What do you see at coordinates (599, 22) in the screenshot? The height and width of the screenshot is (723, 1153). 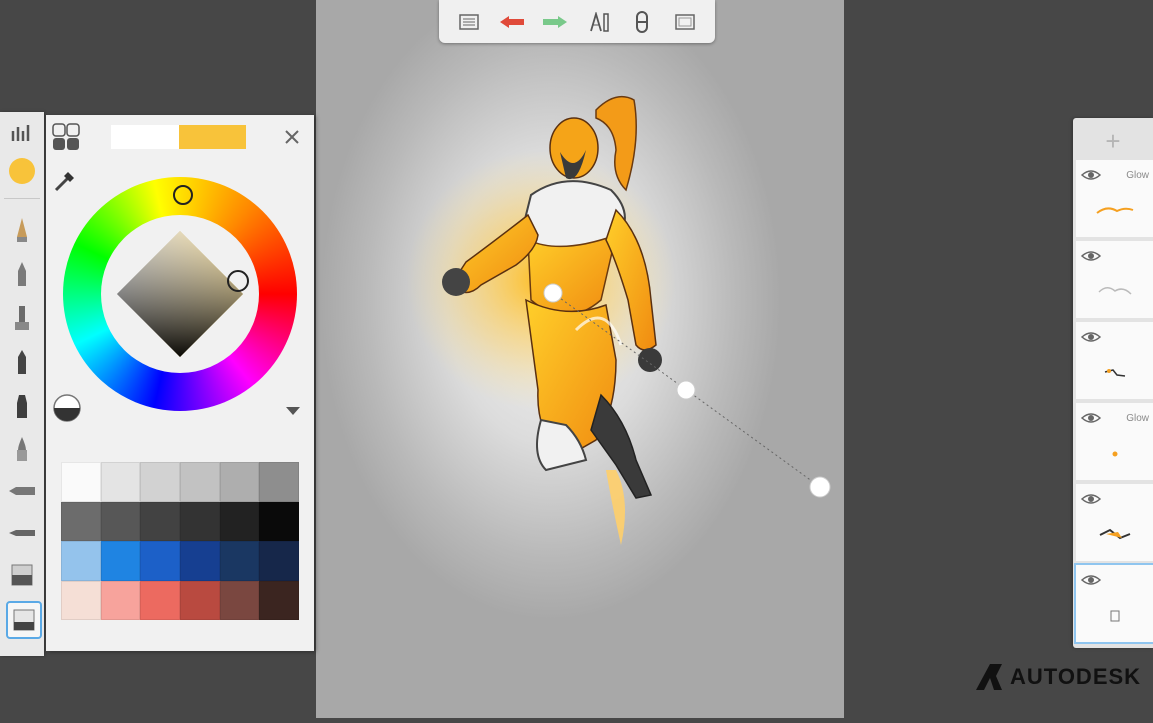 I see `ruler-tools-icon` at bounding box center [599, 22].